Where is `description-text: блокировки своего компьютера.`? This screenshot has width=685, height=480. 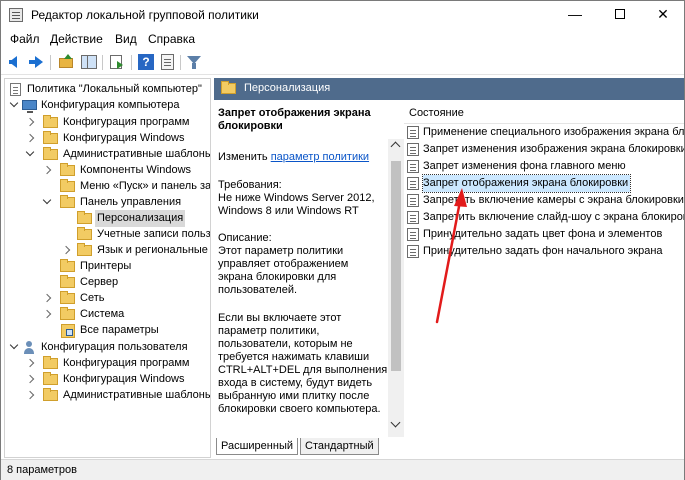
description-text: блокировки своего компьютера. is located at coordinates (299, 409).